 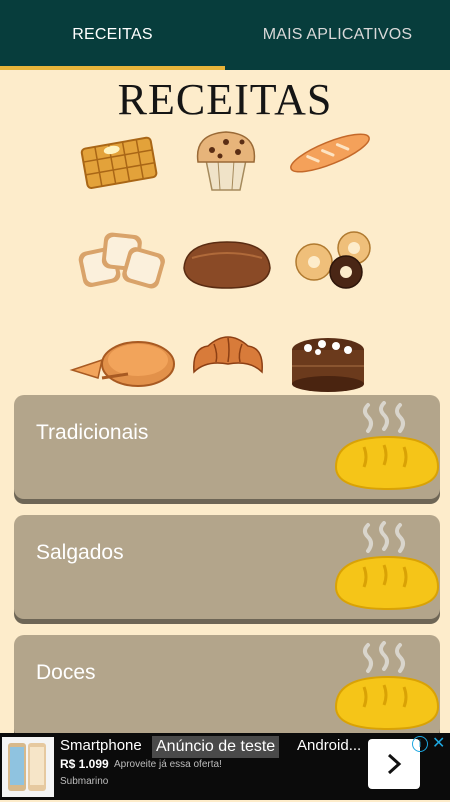 I want to click on donuts-icon, so click(x=333, y=260).